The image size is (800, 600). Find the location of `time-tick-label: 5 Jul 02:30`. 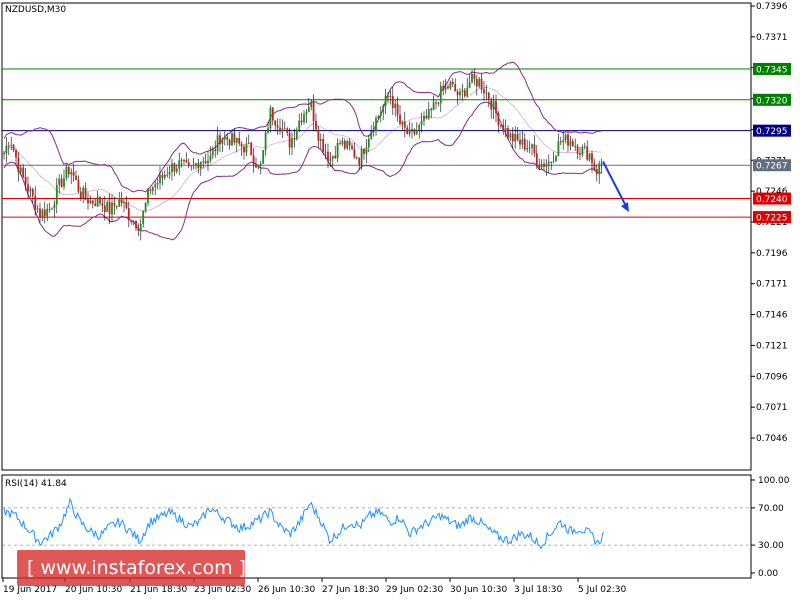

time-tick-label: 5 Jul 02:30 is located at coordinates (602, 590).